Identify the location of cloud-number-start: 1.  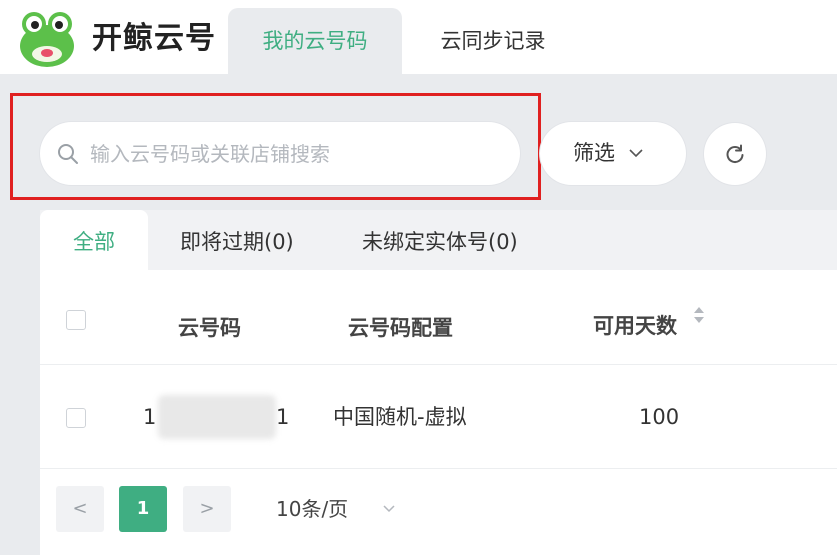
(150, 417).